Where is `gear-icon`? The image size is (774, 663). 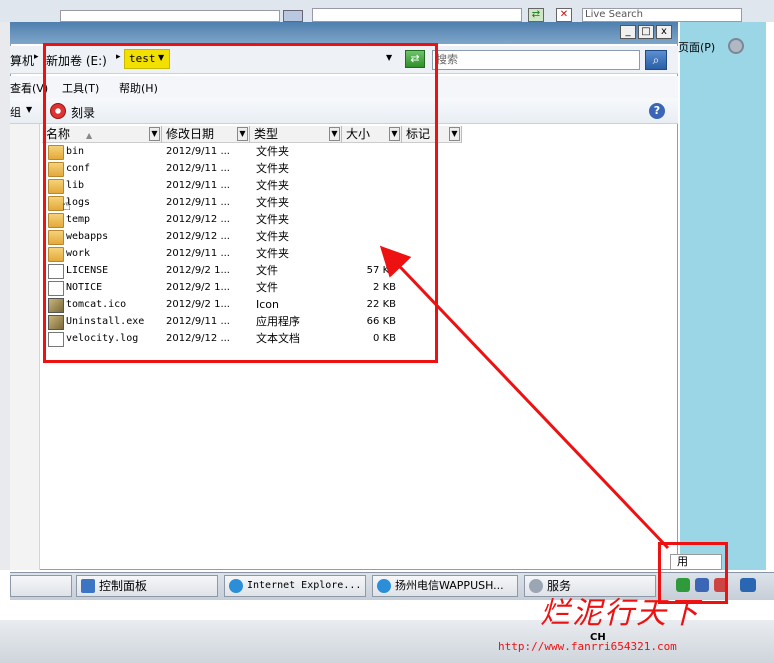
gear-icon is located at coordinates (736, 46).